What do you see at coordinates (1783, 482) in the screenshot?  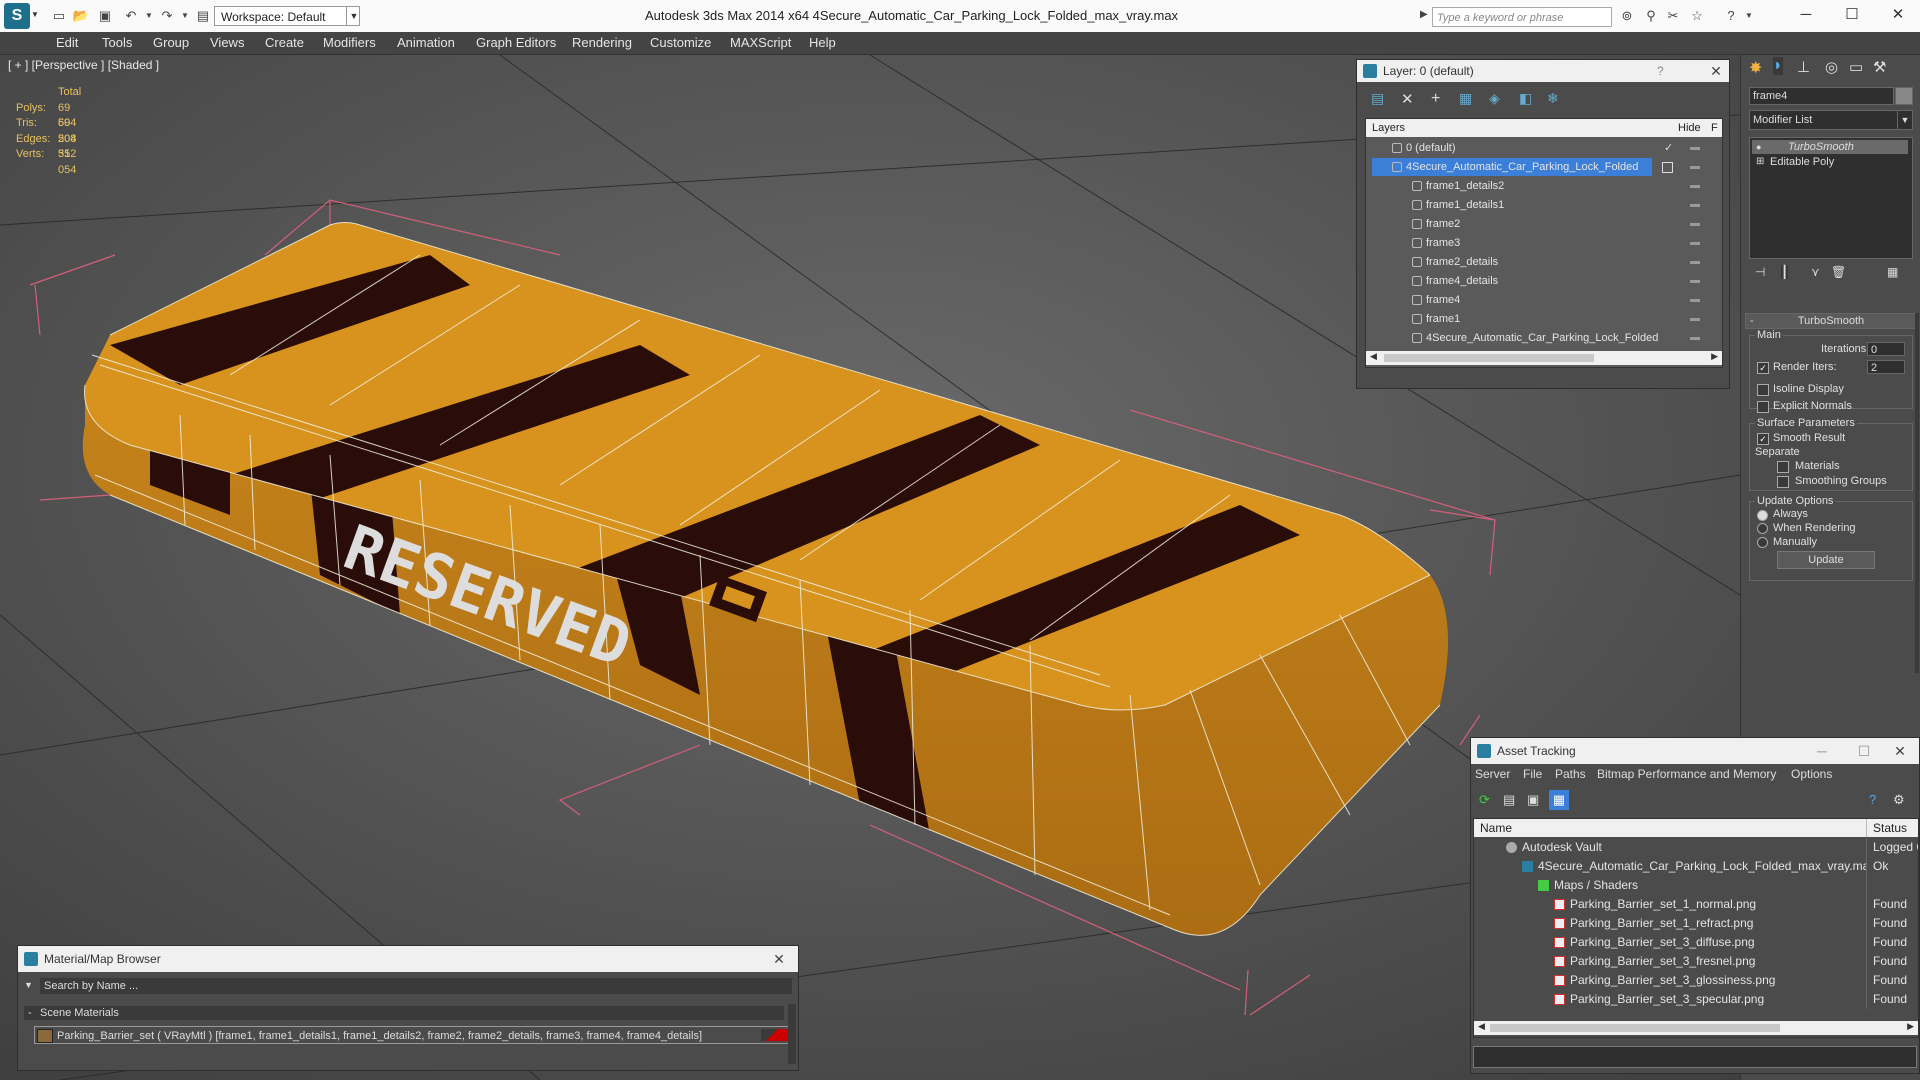 I see `smoothing-groups-checkbox` at bounding box center [1783, 482].